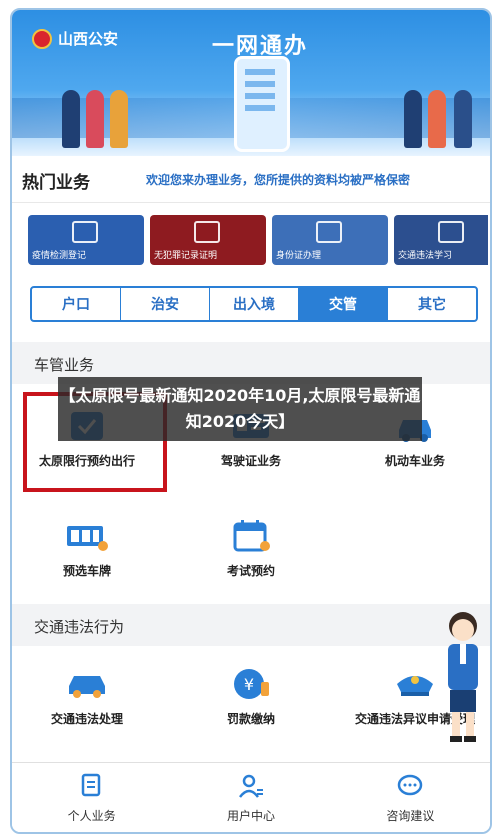 The width and height of the screenshot is (500, 834). I want to click on service-label: 预选车牌, so click(86, 571).